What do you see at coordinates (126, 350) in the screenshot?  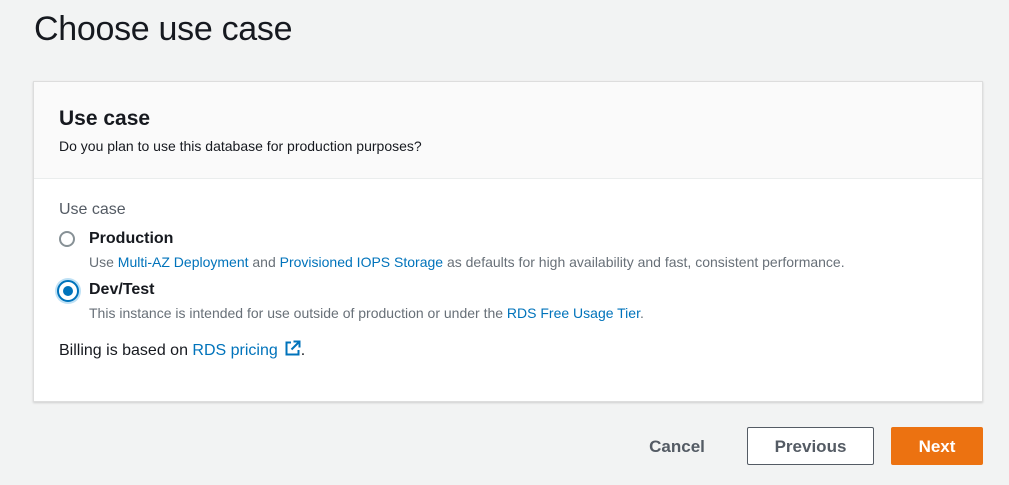 I see `billing-prefix: Billing is based on` at bounding box center [126, 350].